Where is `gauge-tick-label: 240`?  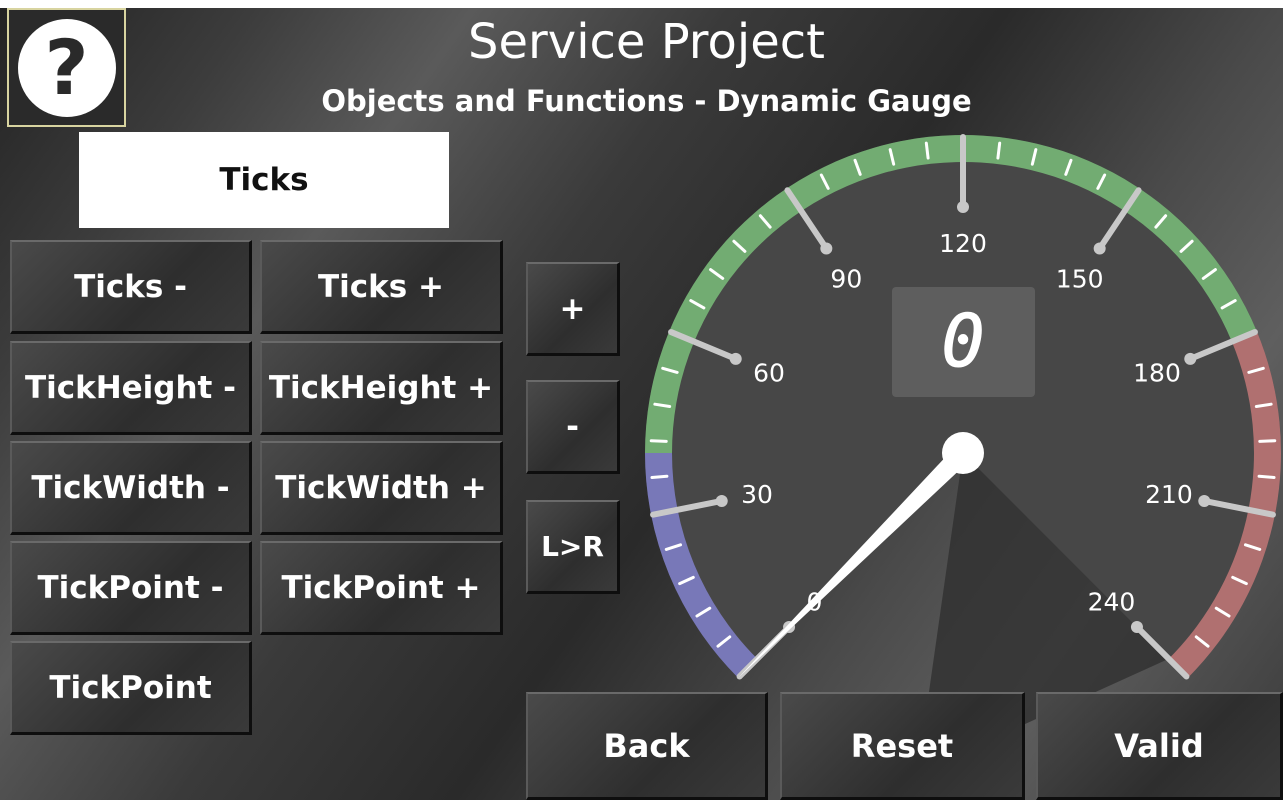 gauge-tick-label: 240 is located at coordinates (1112, 601).